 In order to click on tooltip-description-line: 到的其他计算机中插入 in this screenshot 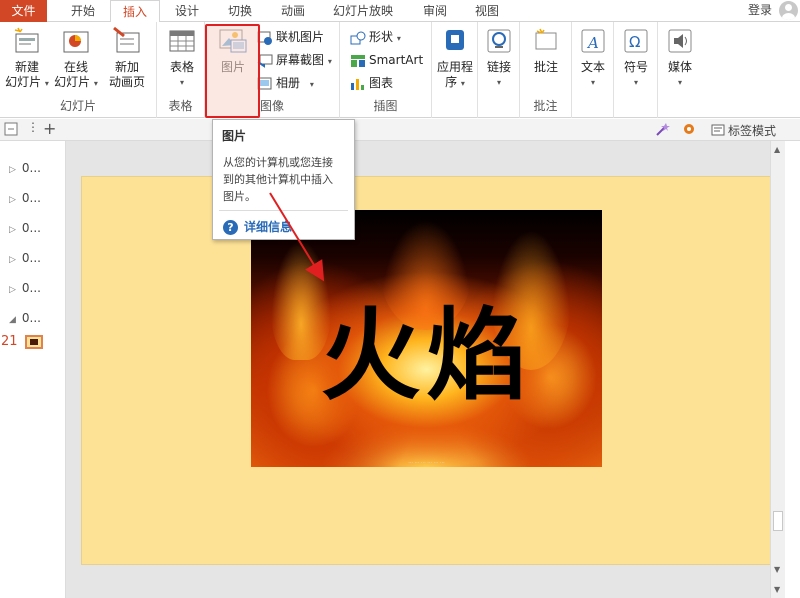, I will do `click(278, 179)`.